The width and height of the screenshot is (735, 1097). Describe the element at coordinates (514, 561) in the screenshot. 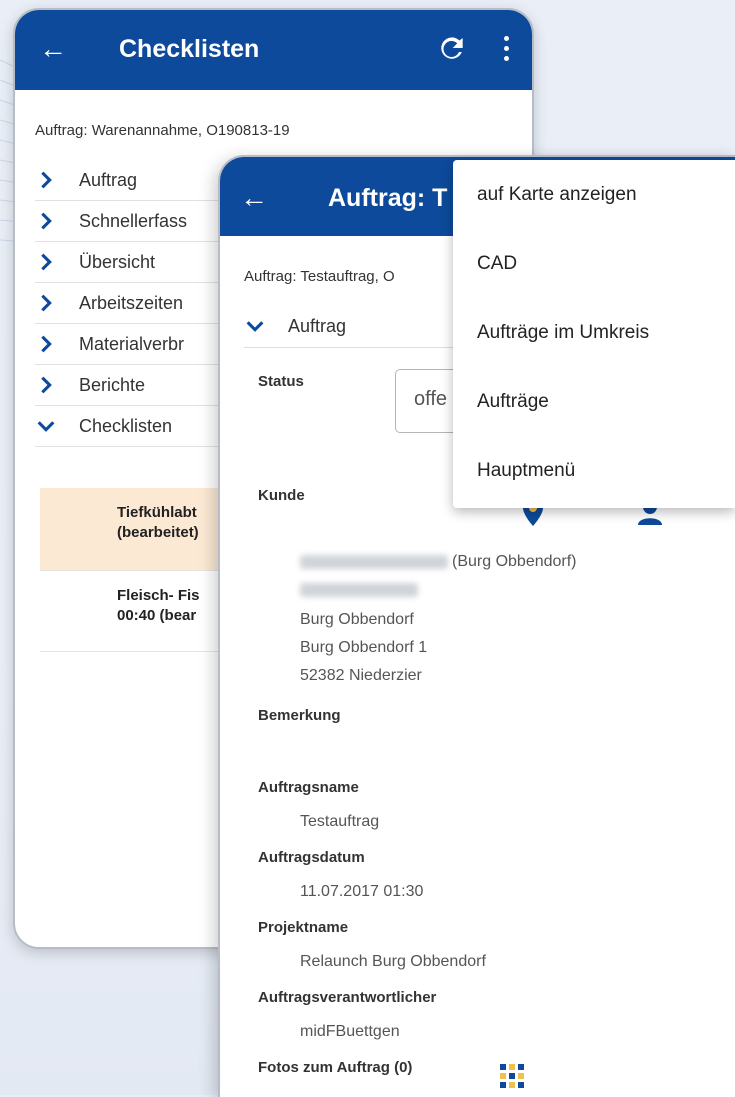

I see `customer-name-suffix: (Burg Obbendorf)` at that location.